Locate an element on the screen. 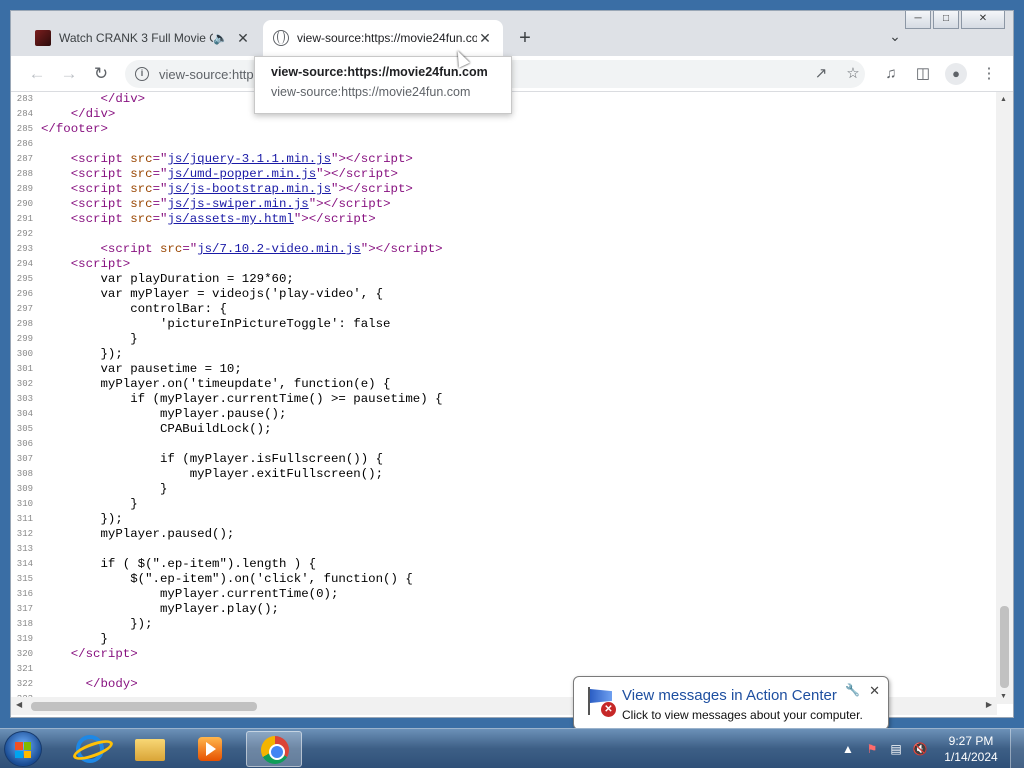 Image resolution: width=1024 pixels, height=768 pixels. source-line: 311 }); is located at coordinates (504, 519).